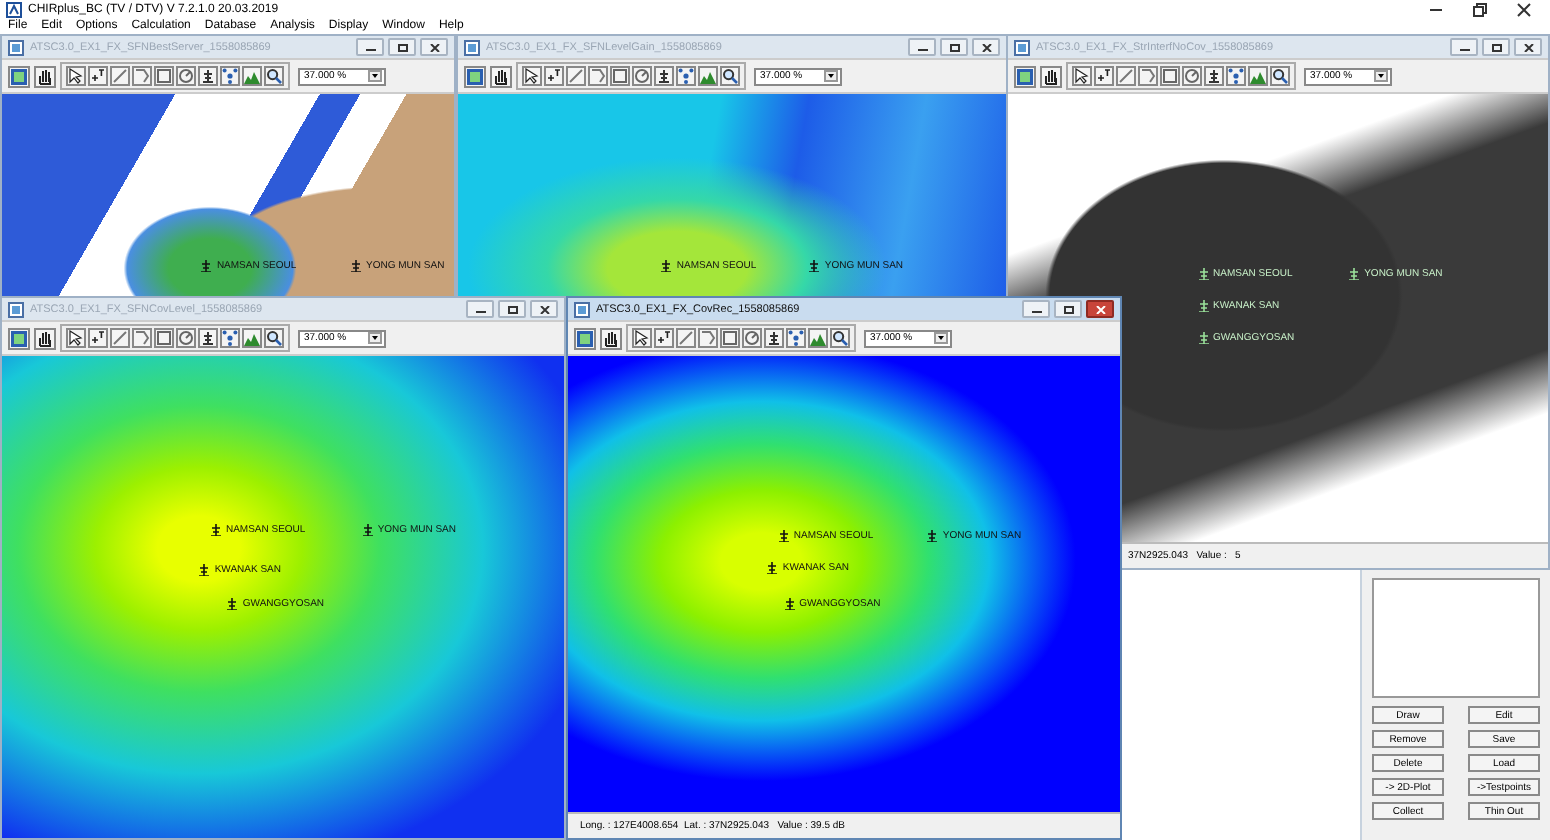 This screenshot has width=1550, height=840. Describe the element at coordinates (1456, 638) in the screenshot. I see `list-box` at that location.